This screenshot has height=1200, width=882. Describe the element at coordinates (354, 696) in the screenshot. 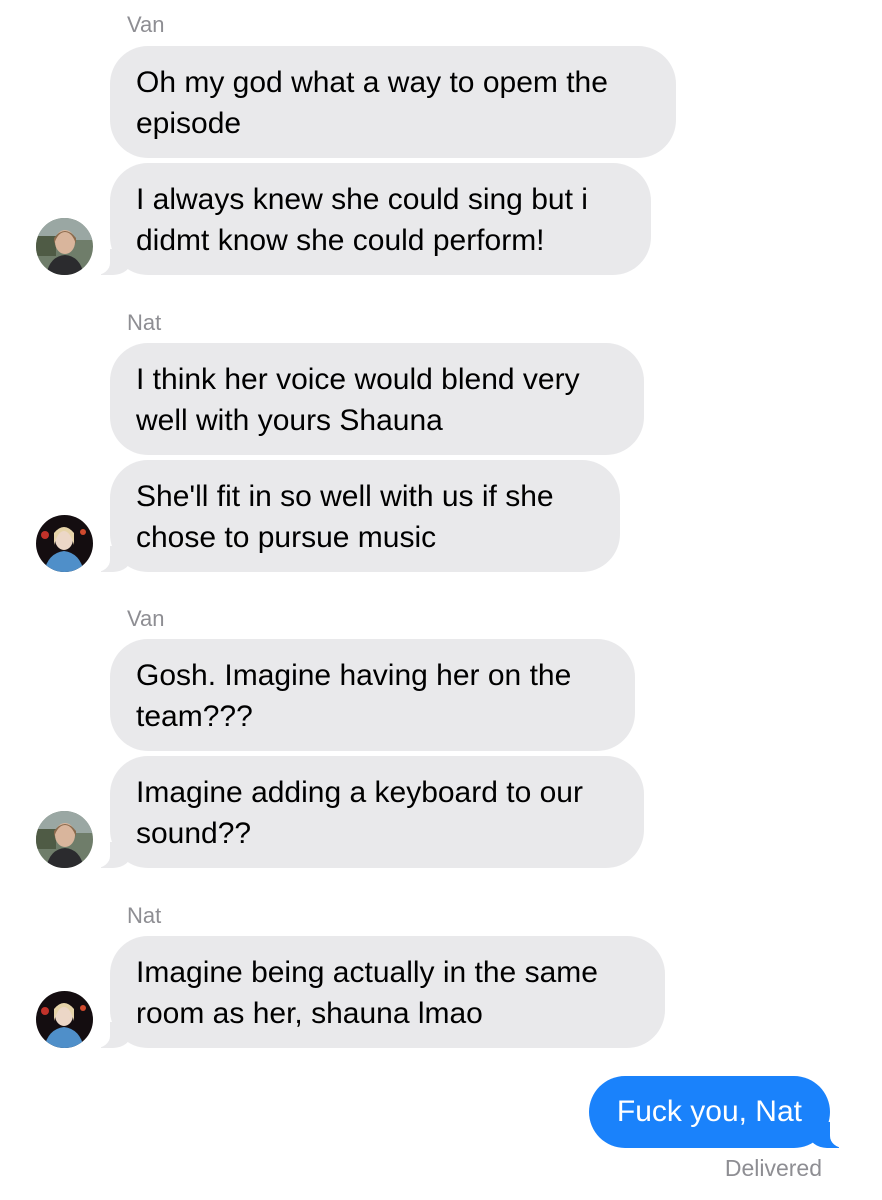

I see `message-text: Gosh. Imagine having her on the team???` at that location.